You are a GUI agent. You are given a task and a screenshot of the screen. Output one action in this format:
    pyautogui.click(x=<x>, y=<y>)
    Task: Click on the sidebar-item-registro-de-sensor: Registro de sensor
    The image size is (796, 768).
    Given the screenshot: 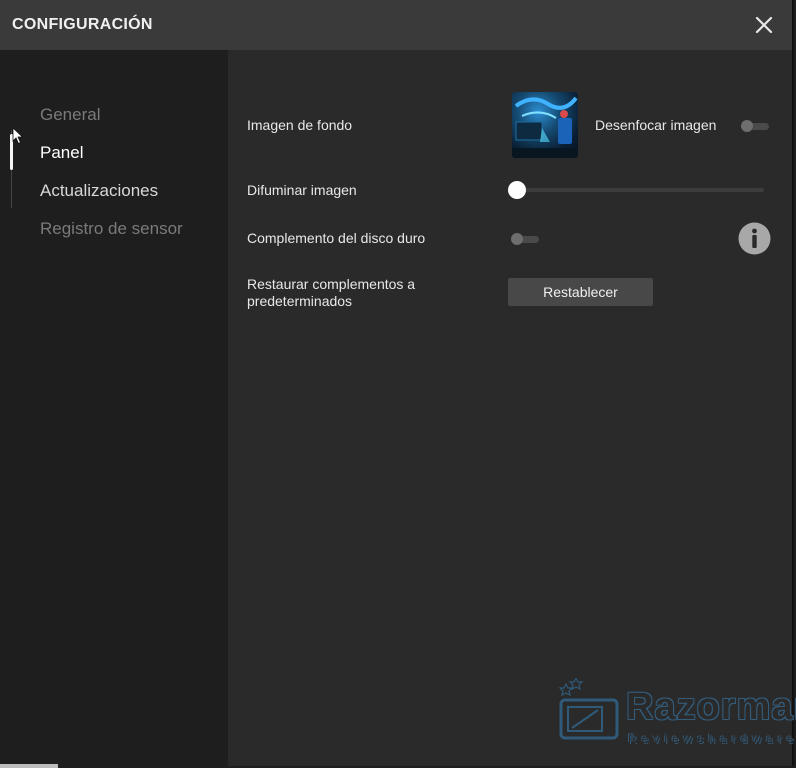 What is the action you would take?
    pyautogui.click(x=111, y=229)
    